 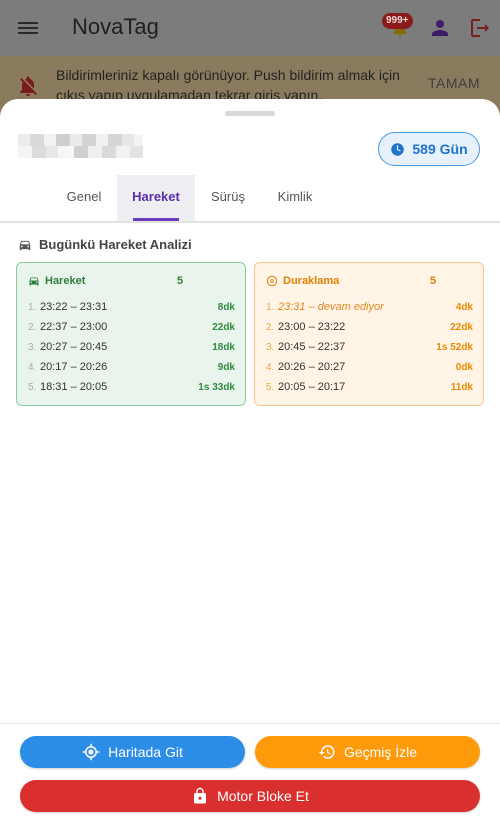 I want to click on notice-ok-button: TAMAM, so click(x=454, y=83).